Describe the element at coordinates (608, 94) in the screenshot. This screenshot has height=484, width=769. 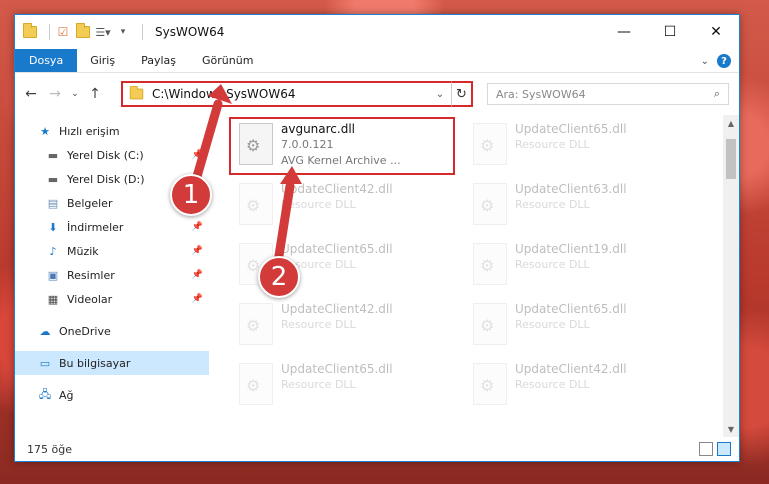
I see `search-input: Ara: SysWOW64 ⌕` at that location.